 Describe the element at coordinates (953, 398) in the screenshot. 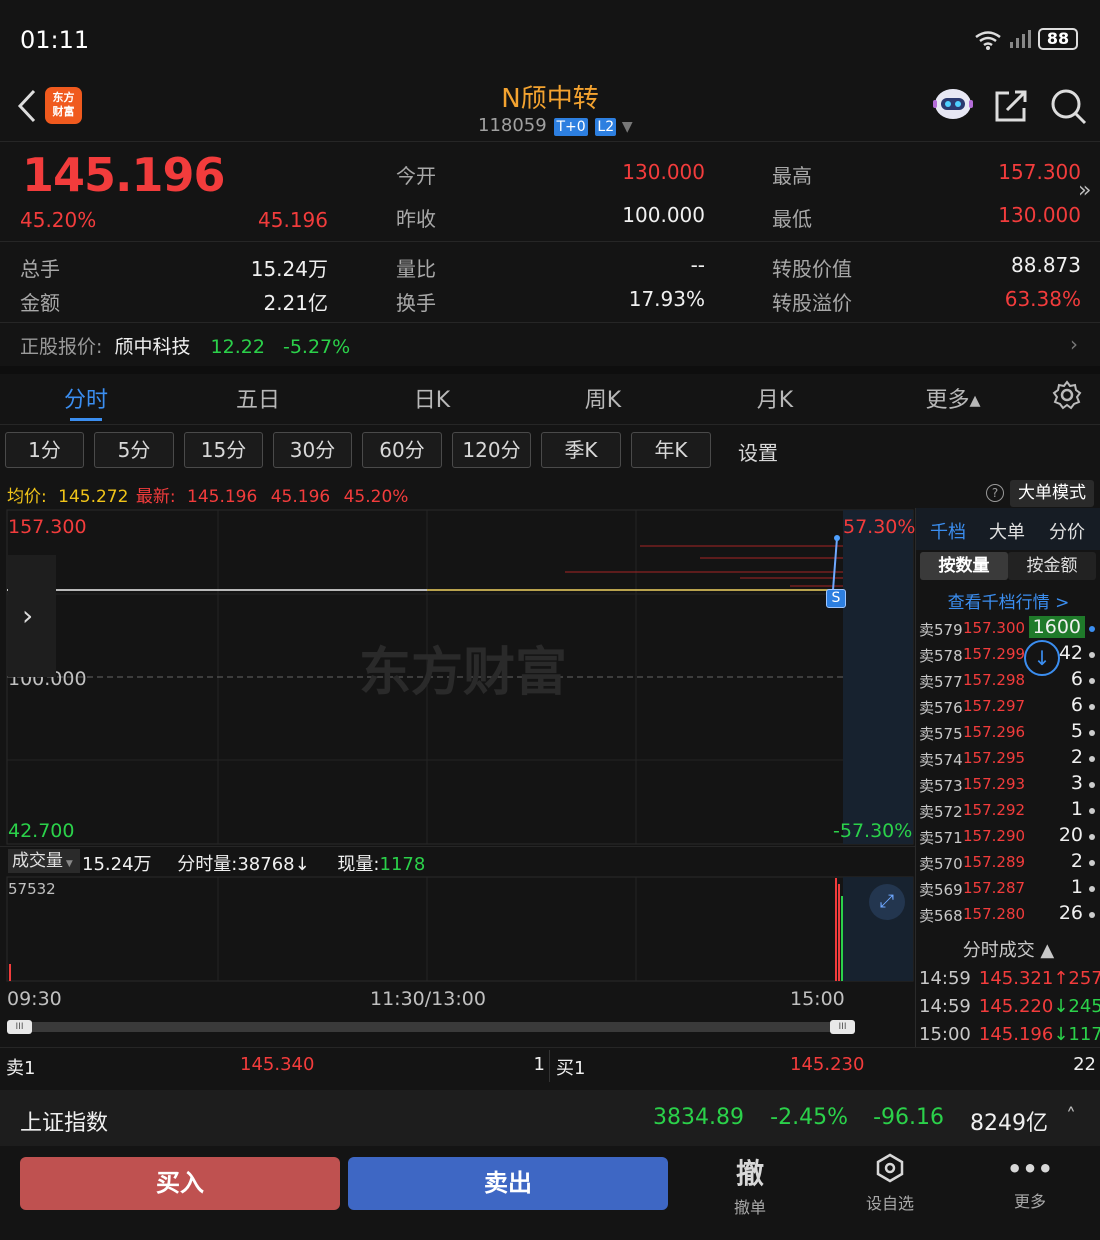

I see `tab-more: 更多▴` at that location.